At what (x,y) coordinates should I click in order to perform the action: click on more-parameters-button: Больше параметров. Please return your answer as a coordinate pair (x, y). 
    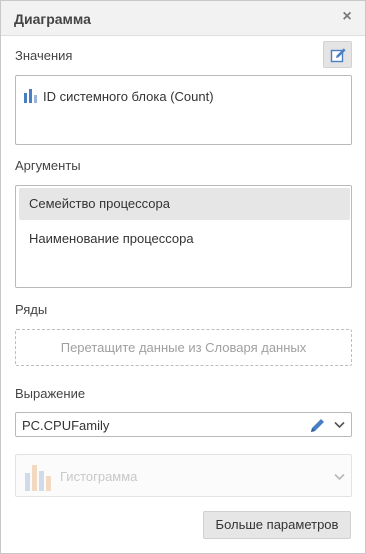
    Looking at the image, I should click on (277, 525).